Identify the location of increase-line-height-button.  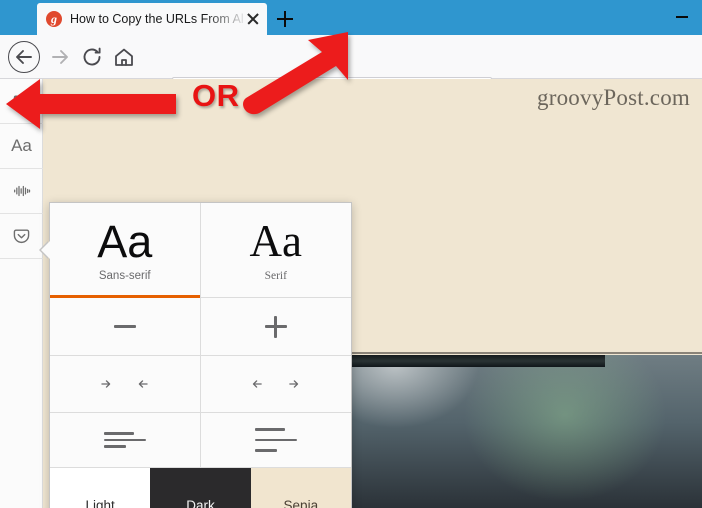
(275, 440).